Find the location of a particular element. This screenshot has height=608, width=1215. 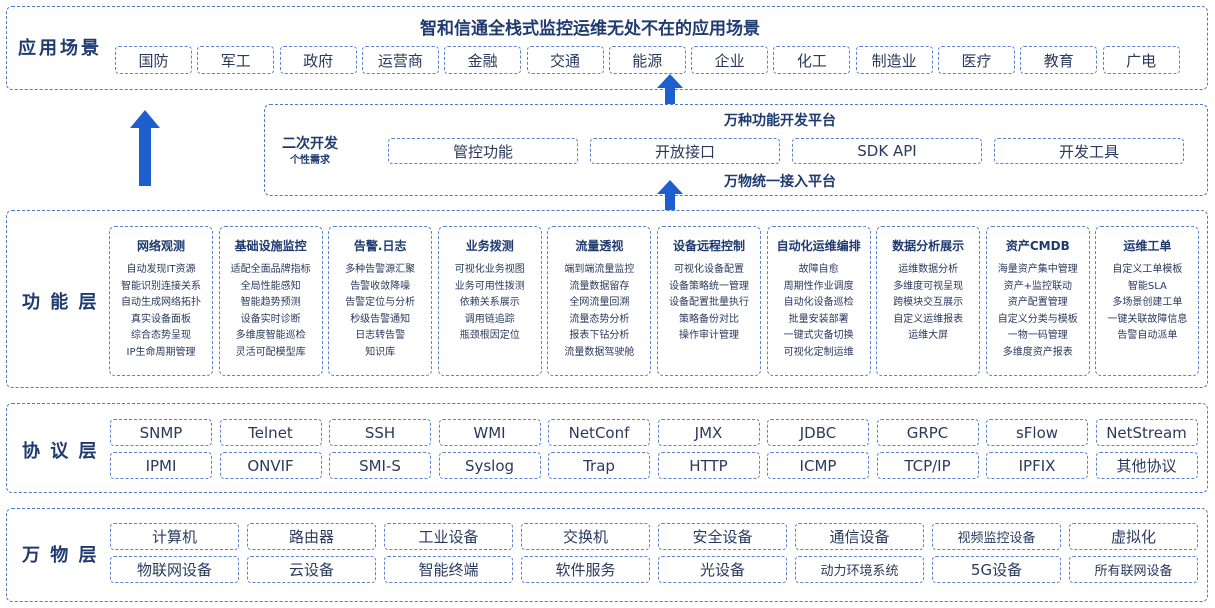

protocol-item: WMI is located at coordinates (489, 432).